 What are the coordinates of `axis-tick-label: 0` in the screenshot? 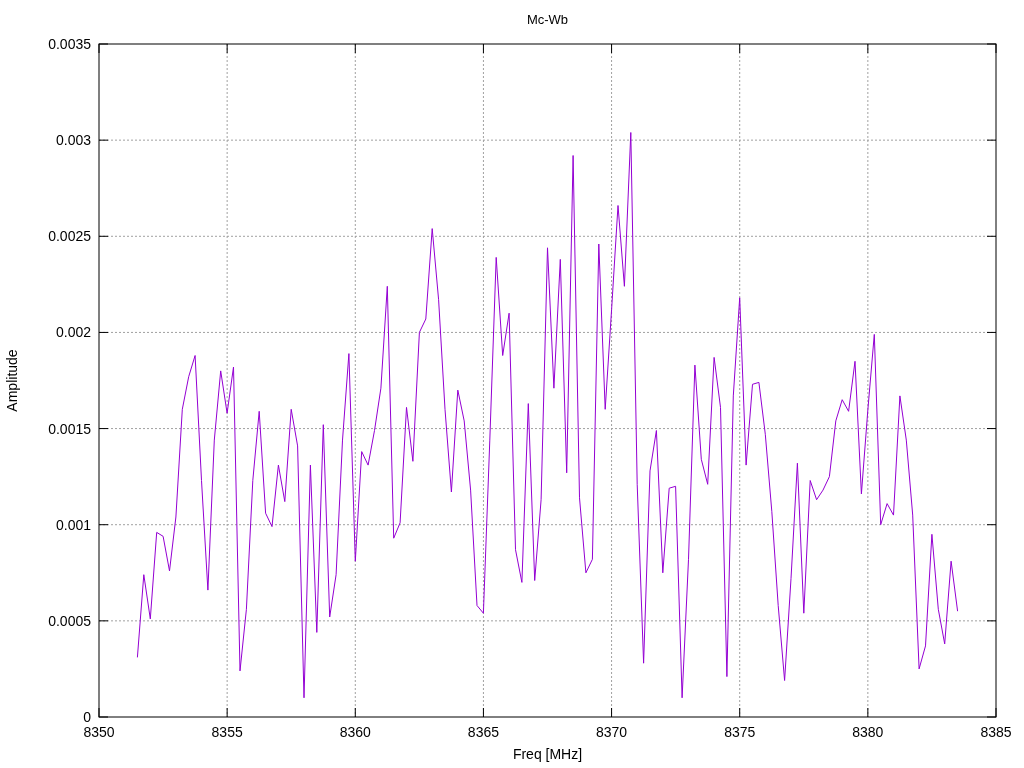 It's located at (87, 717).